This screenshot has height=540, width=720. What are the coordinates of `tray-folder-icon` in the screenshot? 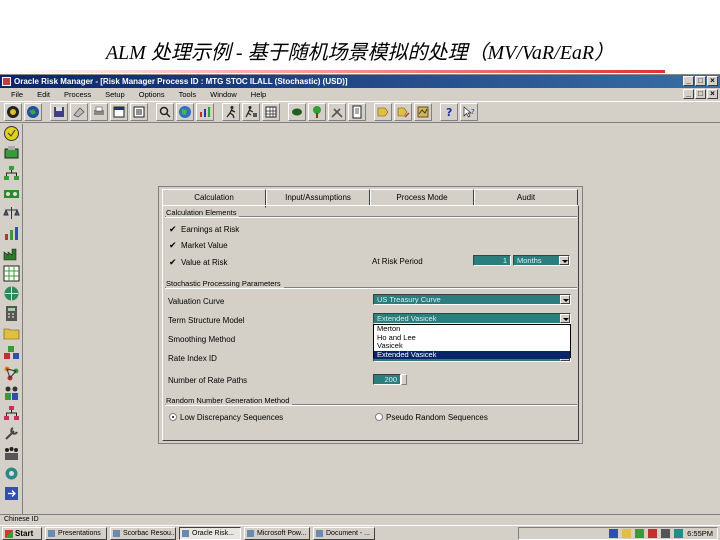 It's located at (627, 533).